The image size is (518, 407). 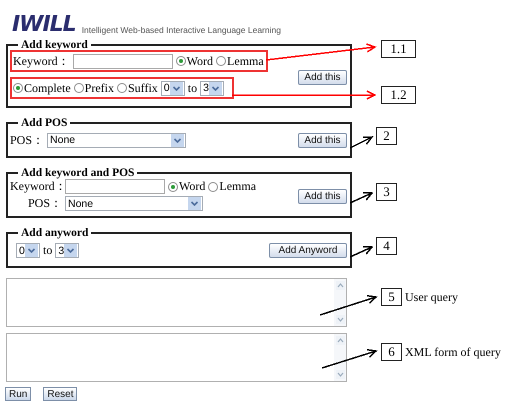 What do you see at coordinates (308, 250) in the screenshot?
I see `add-button: Add Anyword` at bounding box center [308, 250].